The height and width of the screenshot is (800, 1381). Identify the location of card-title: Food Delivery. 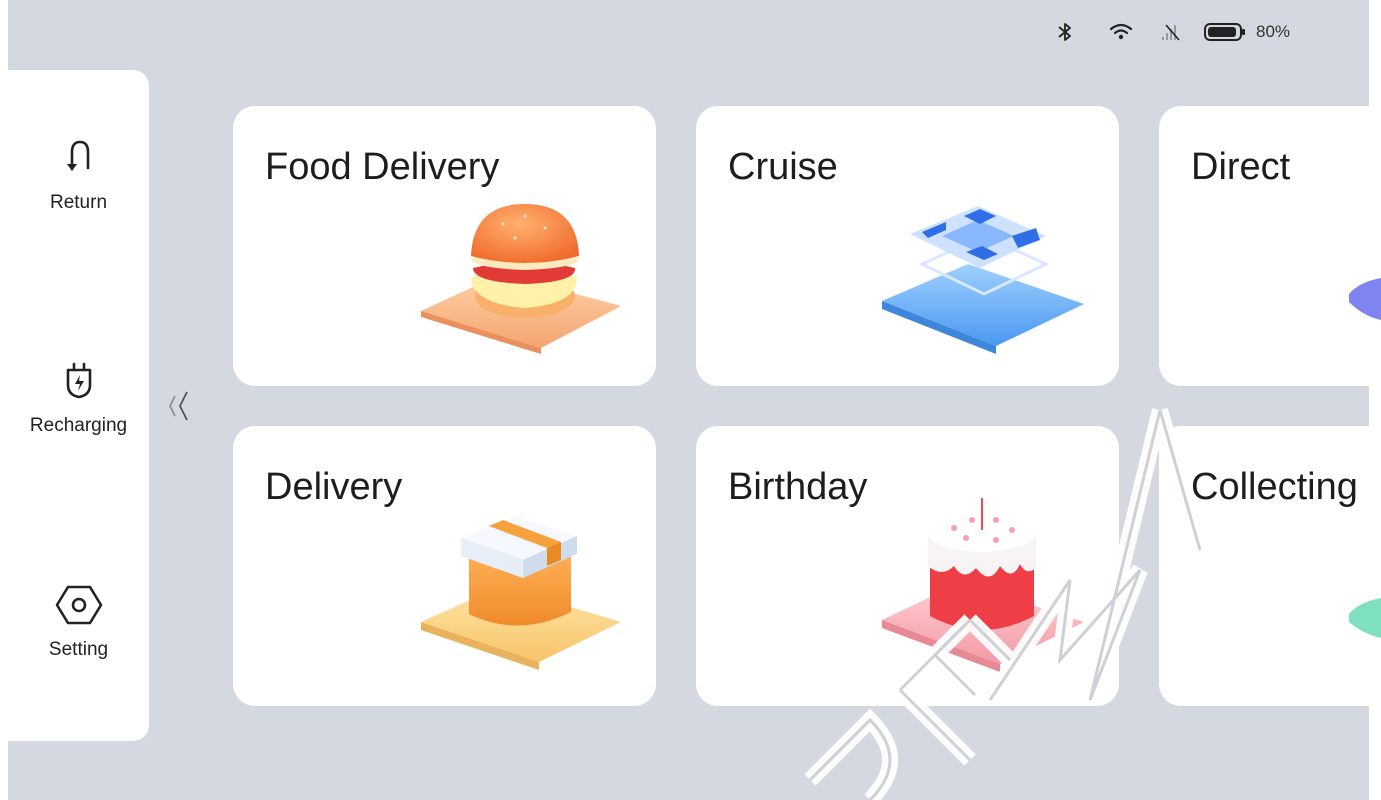
(382, 167).